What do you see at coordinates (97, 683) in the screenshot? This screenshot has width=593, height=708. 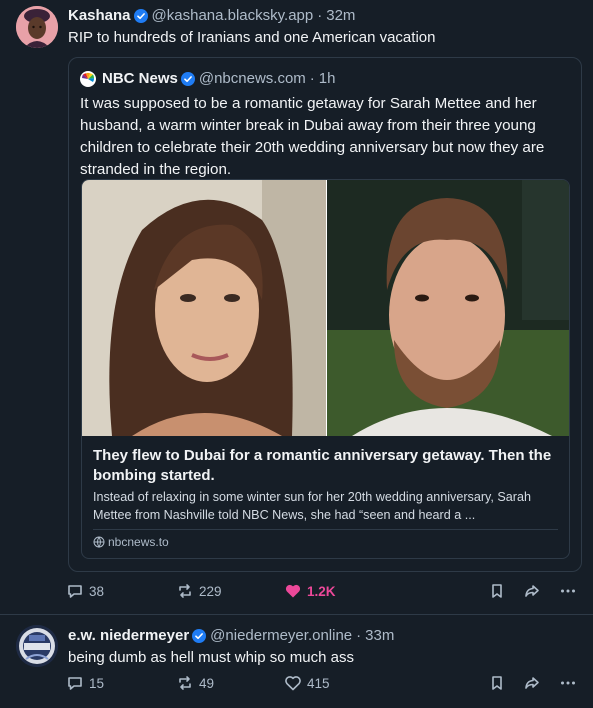 I see `reply-count: 15` at bounding box center [97, 683].